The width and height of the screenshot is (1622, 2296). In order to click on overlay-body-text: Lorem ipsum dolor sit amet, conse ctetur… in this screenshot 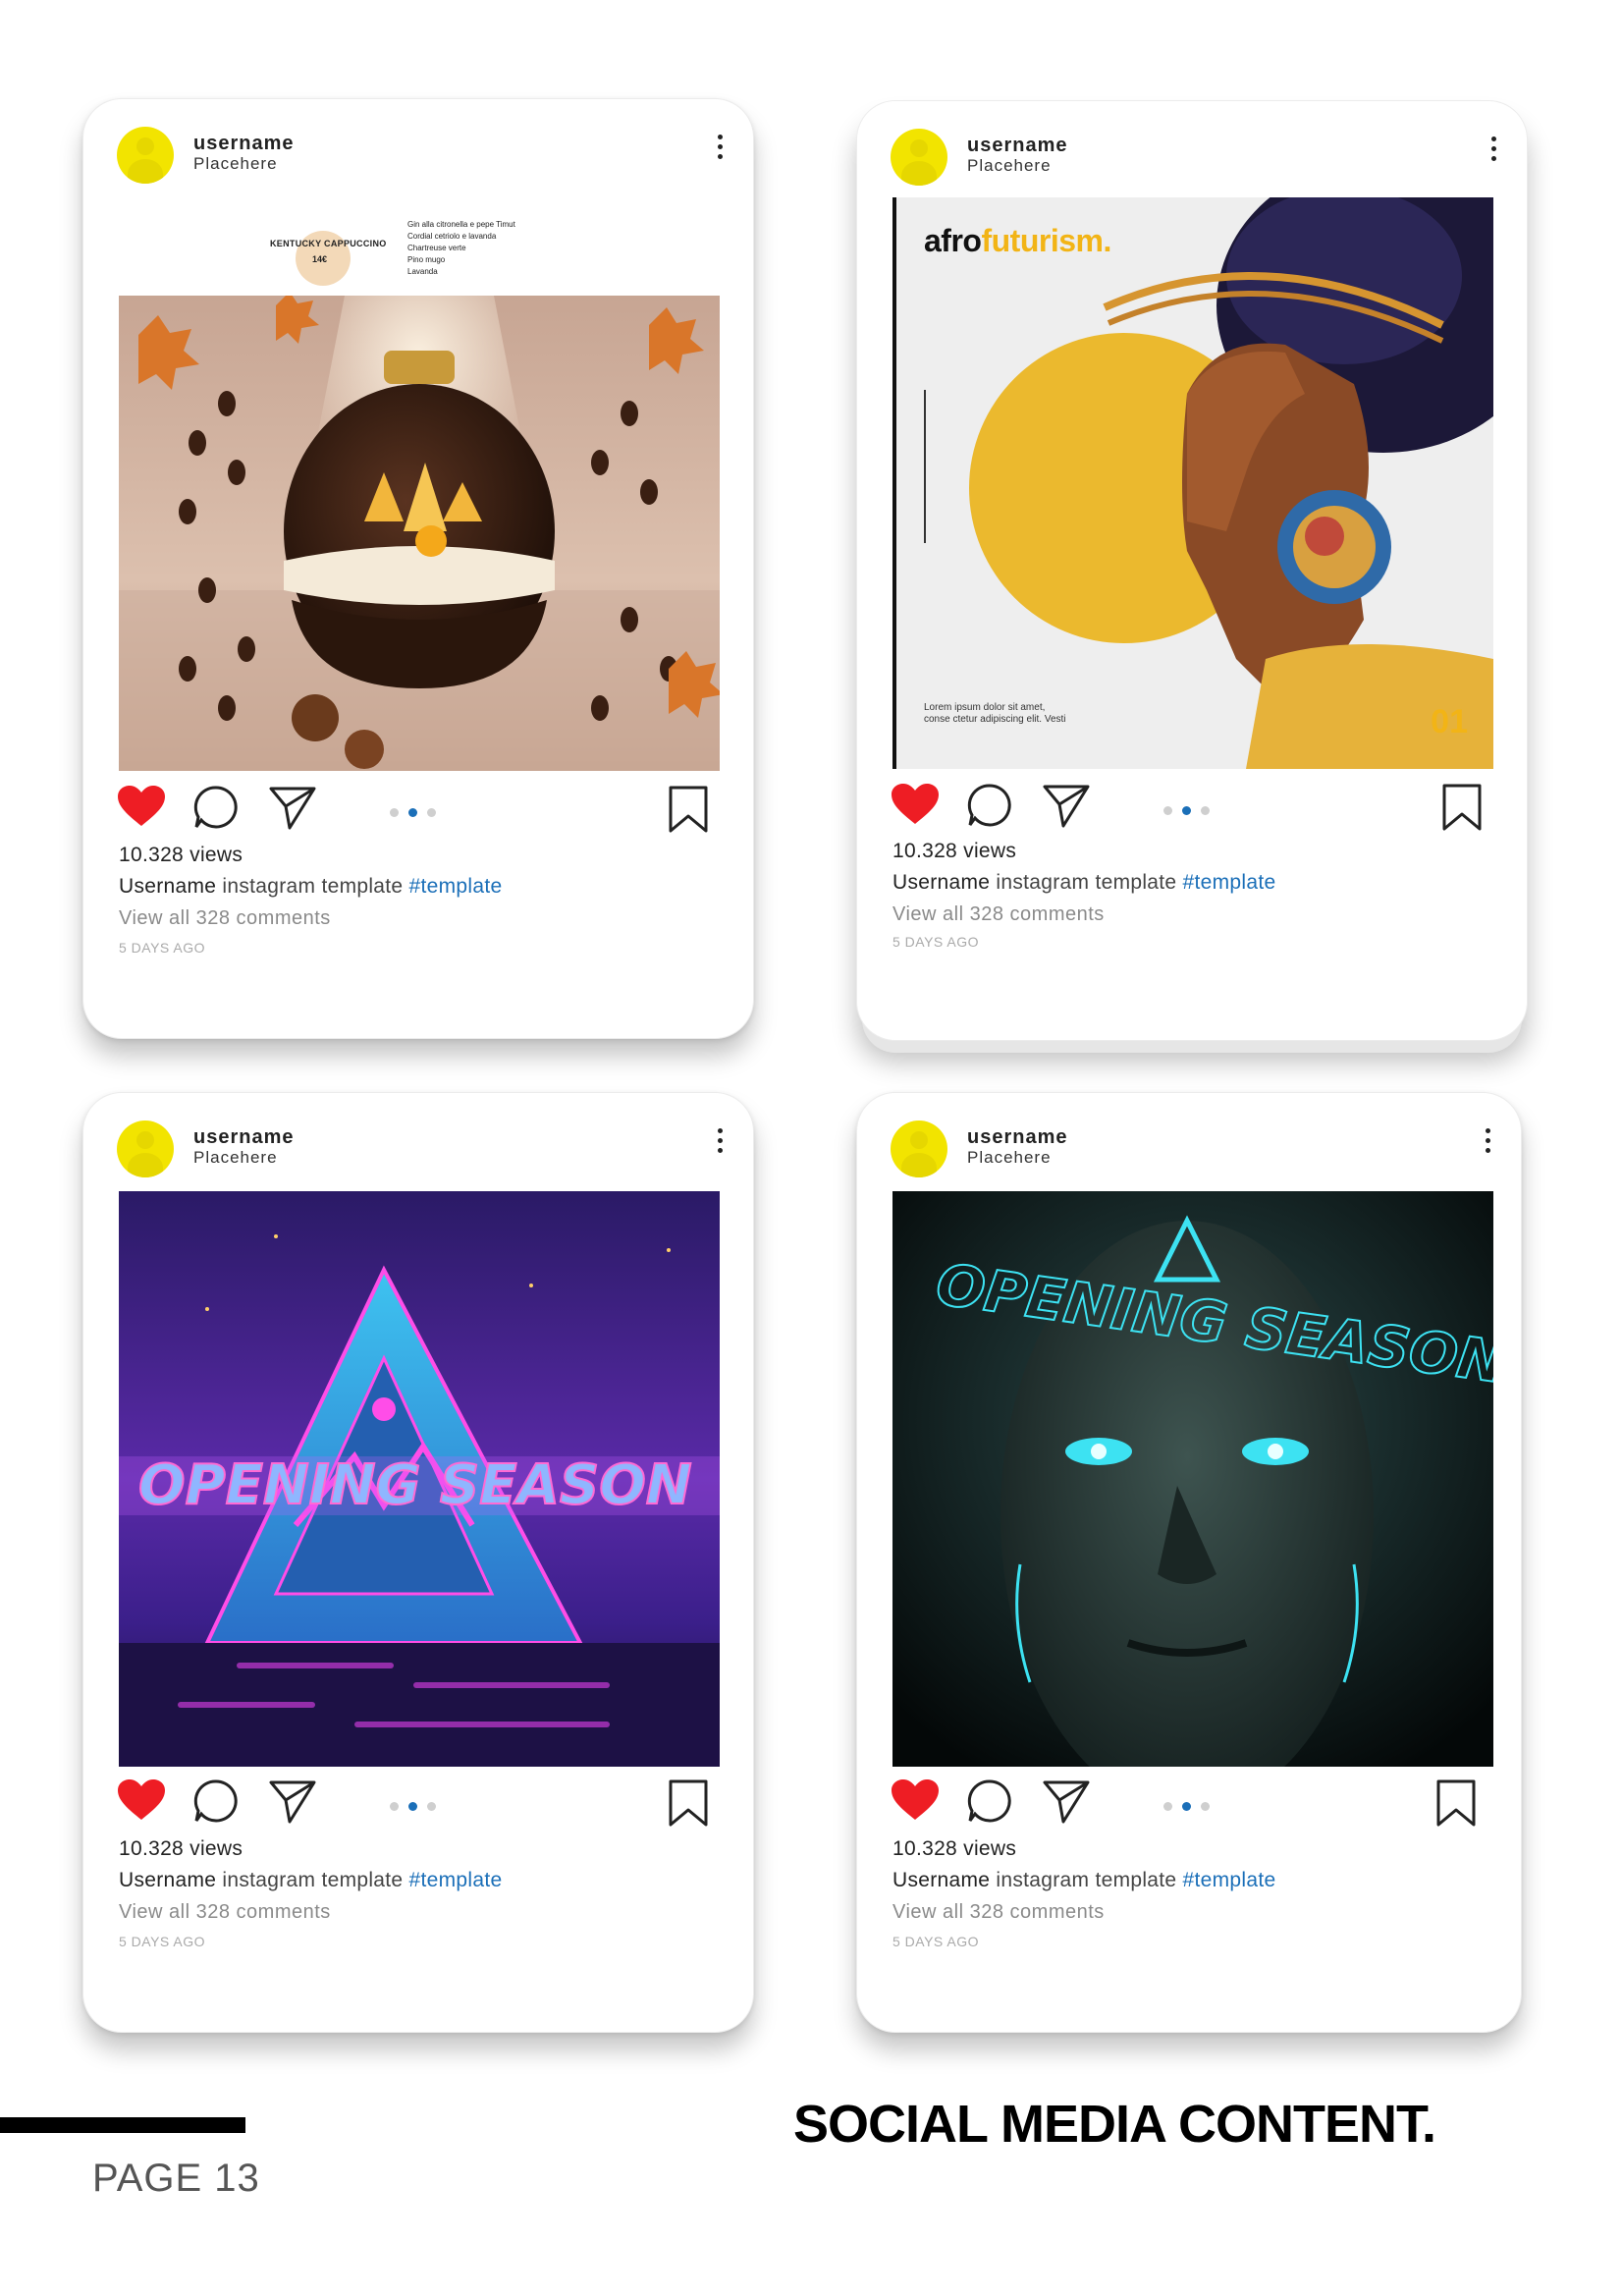, I will do `click(995, 713)`.